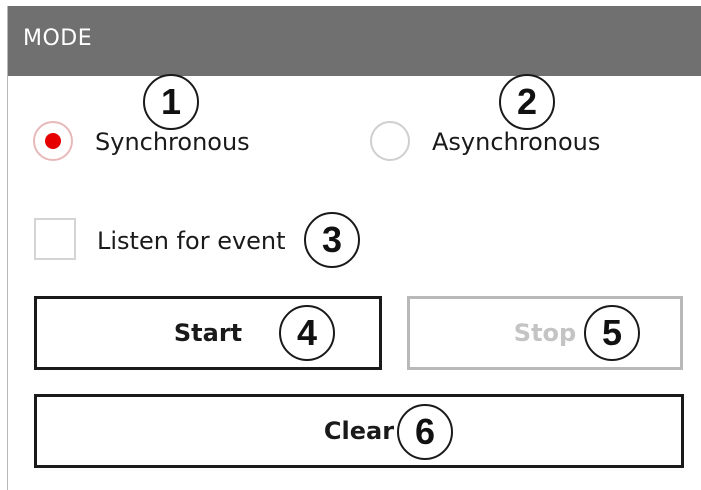  What do you see at coordinates (58, 38) in the screenshot?
I see `panel-title: MODE` at bounding box center [58, 38].